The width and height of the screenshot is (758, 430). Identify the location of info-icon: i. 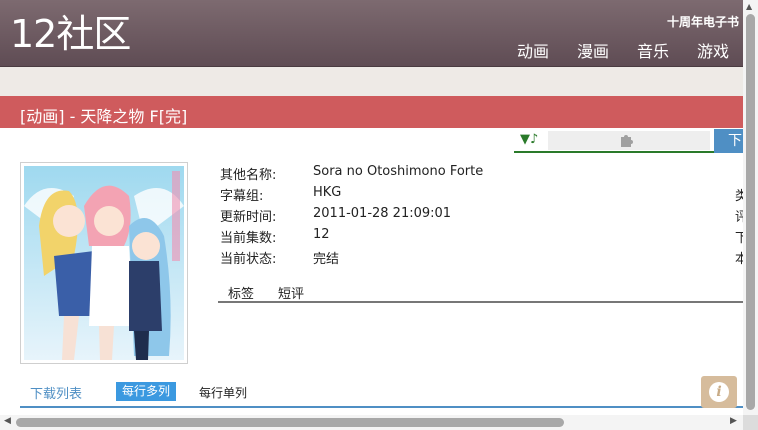
(719, 392).